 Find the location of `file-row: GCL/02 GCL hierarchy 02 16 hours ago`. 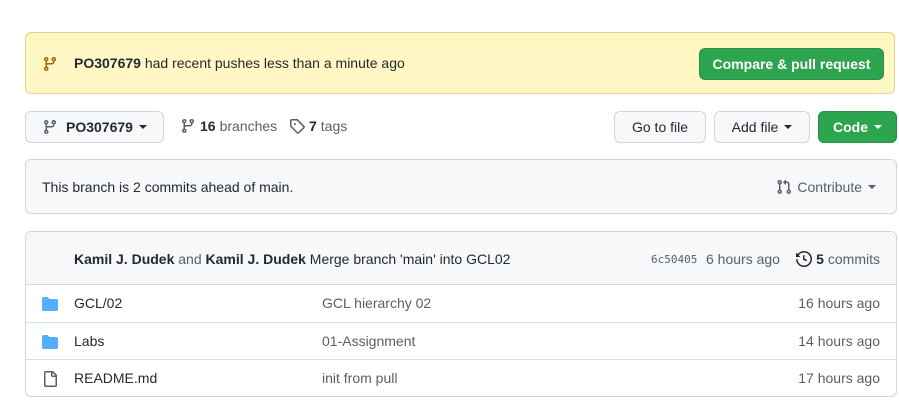

file-row: GCL/02 GCL hierarchy 02 16 hours ago is located at coordinates (461, 303).